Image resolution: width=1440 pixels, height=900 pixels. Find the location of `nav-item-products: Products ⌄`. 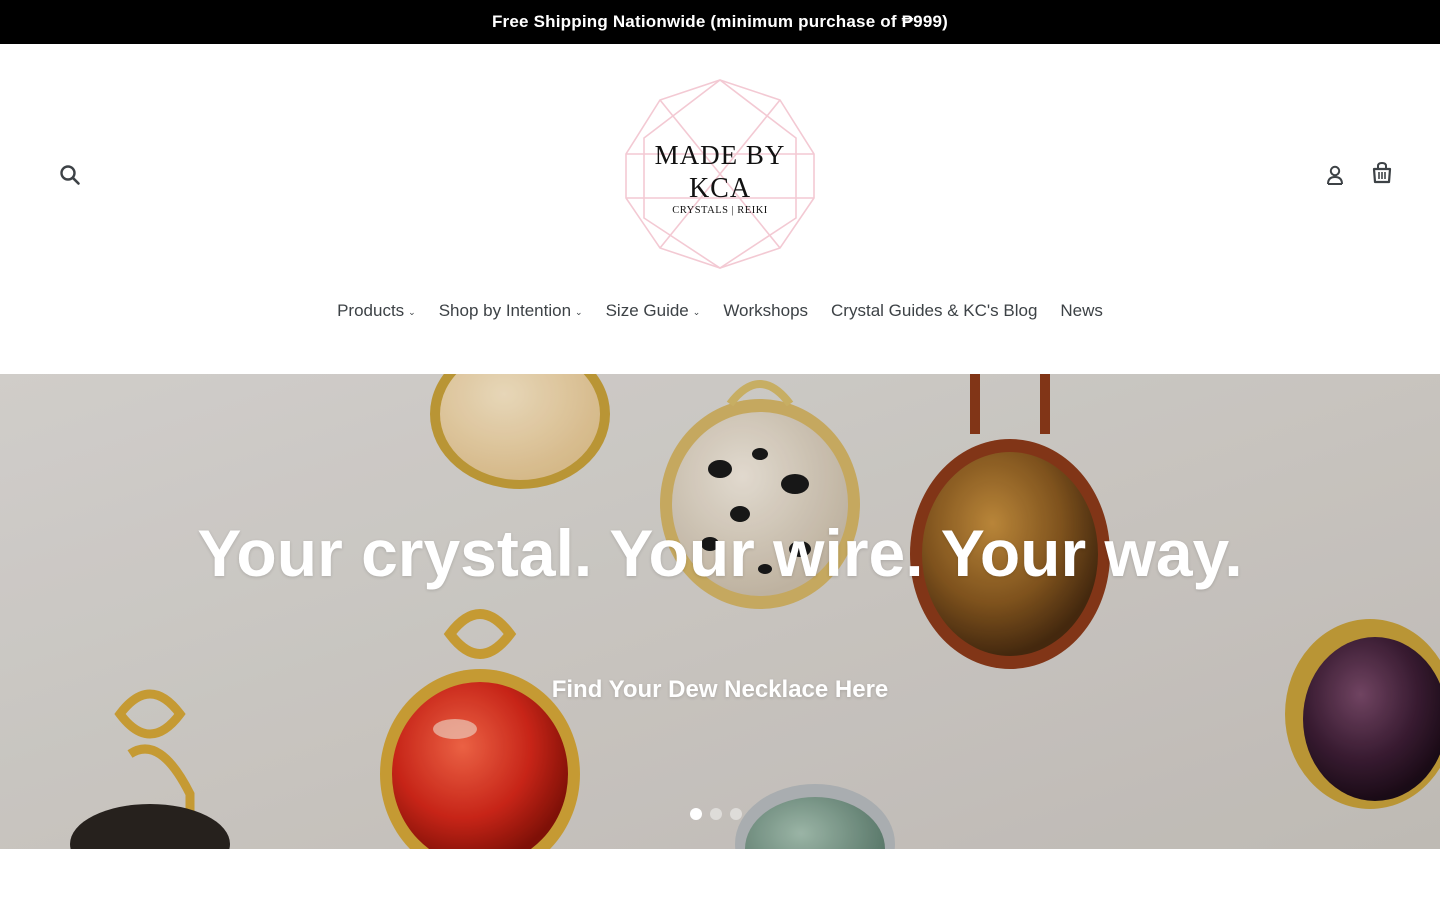

nav-item-products: Products ⌄ is located at coordinates (377, 311).